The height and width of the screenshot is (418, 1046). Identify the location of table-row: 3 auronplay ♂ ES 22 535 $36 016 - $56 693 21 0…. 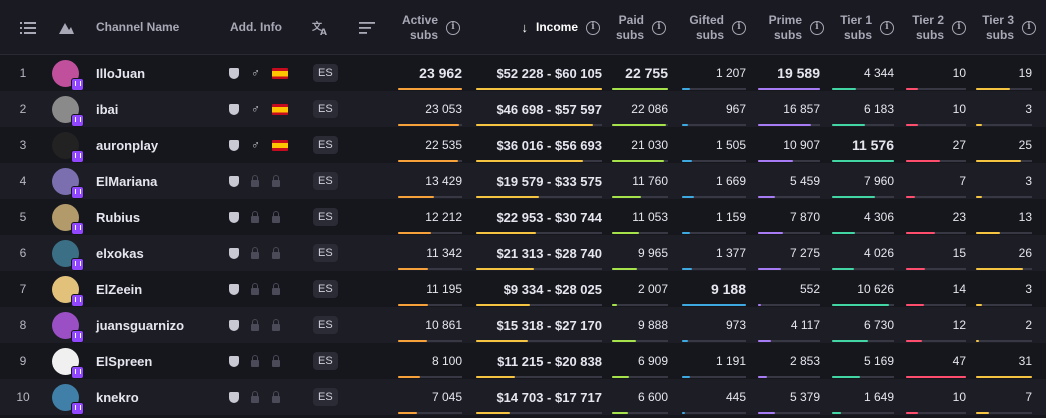
(523, 145).